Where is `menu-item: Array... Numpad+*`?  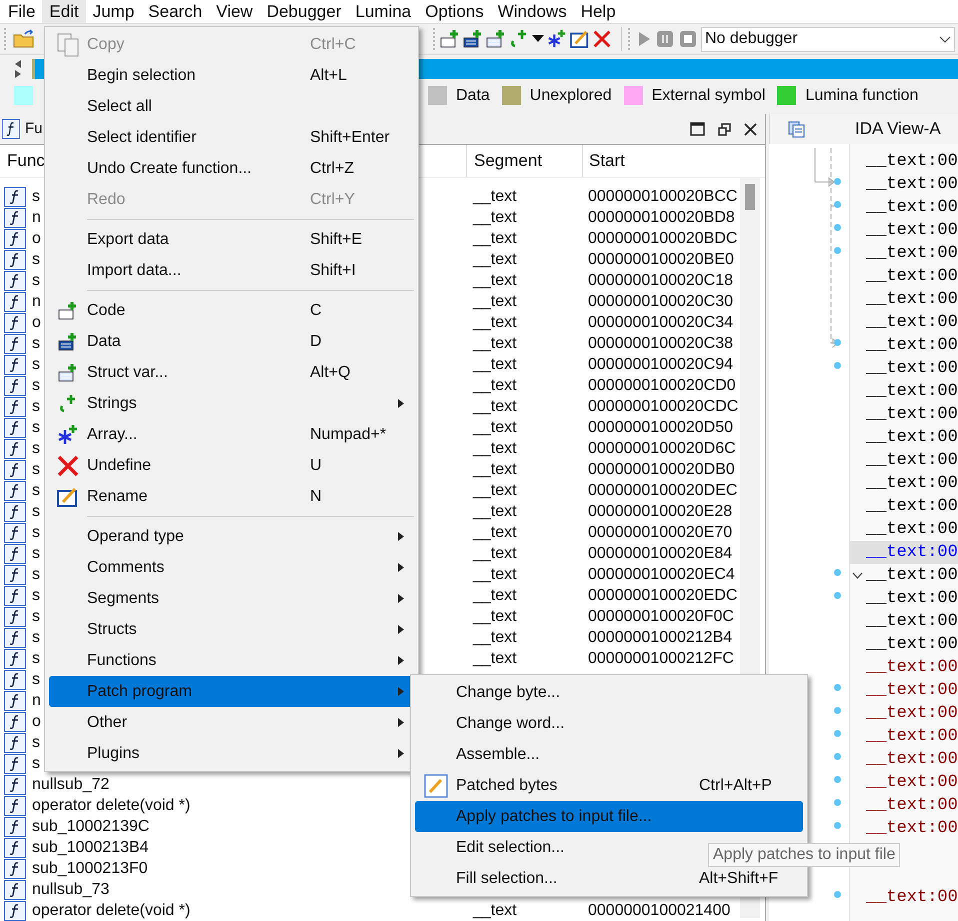
menu-item: Array... Numpad+* is located at coordinates (231, 434).